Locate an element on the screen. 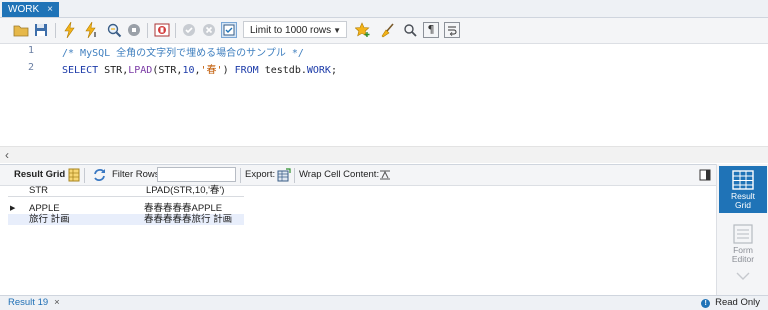 This screenshot has height=310, width=768. limit-rows-value: Limit to 1000 rows is located at coordinates (291, 30).